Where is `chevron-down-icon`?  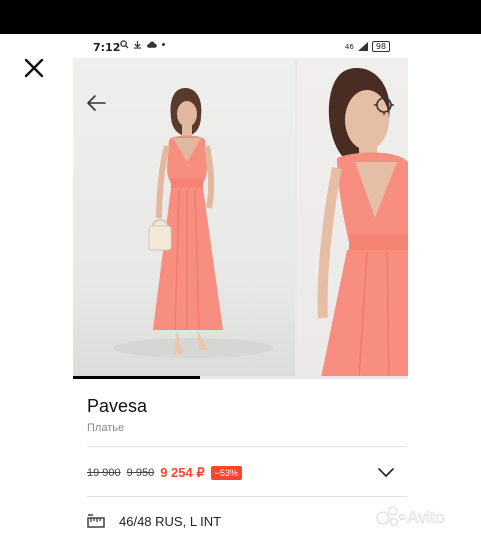 chevron-down-icon is located at coordinates (386, 472).